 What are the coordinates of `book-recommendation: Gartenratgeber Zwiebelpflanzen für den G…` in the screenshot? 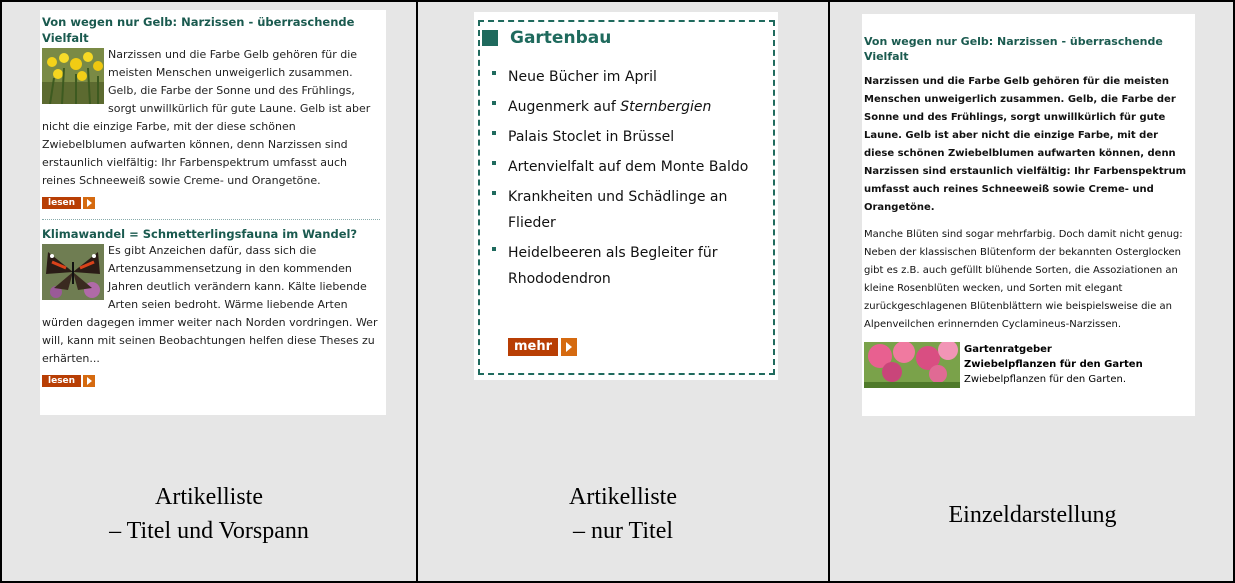 It's located at (1027, 365).